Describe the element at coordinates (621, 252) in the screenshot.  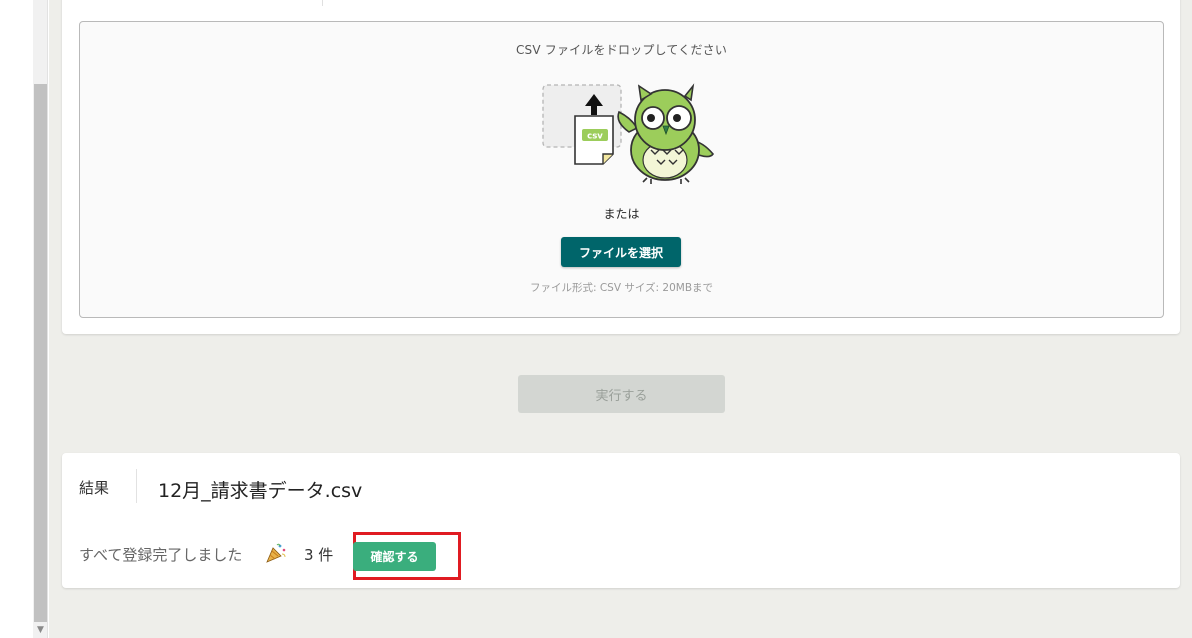
I see `select-file-button: ファイルを選択` at that location.